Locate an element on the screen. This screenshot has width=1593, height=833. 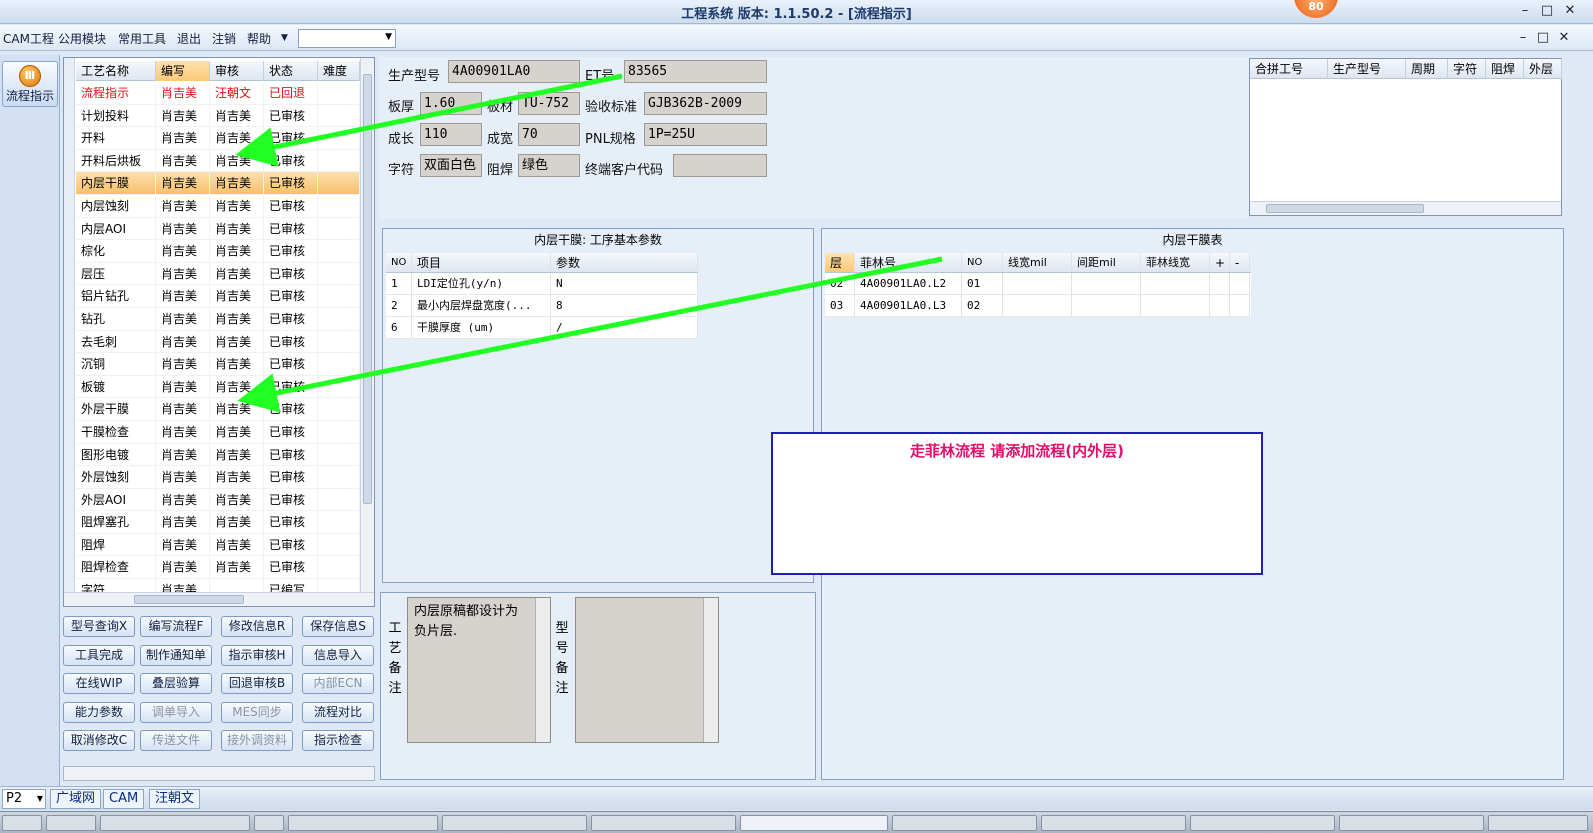
workspace-combo: P2 ▼ is located at coordinates (24, 799).